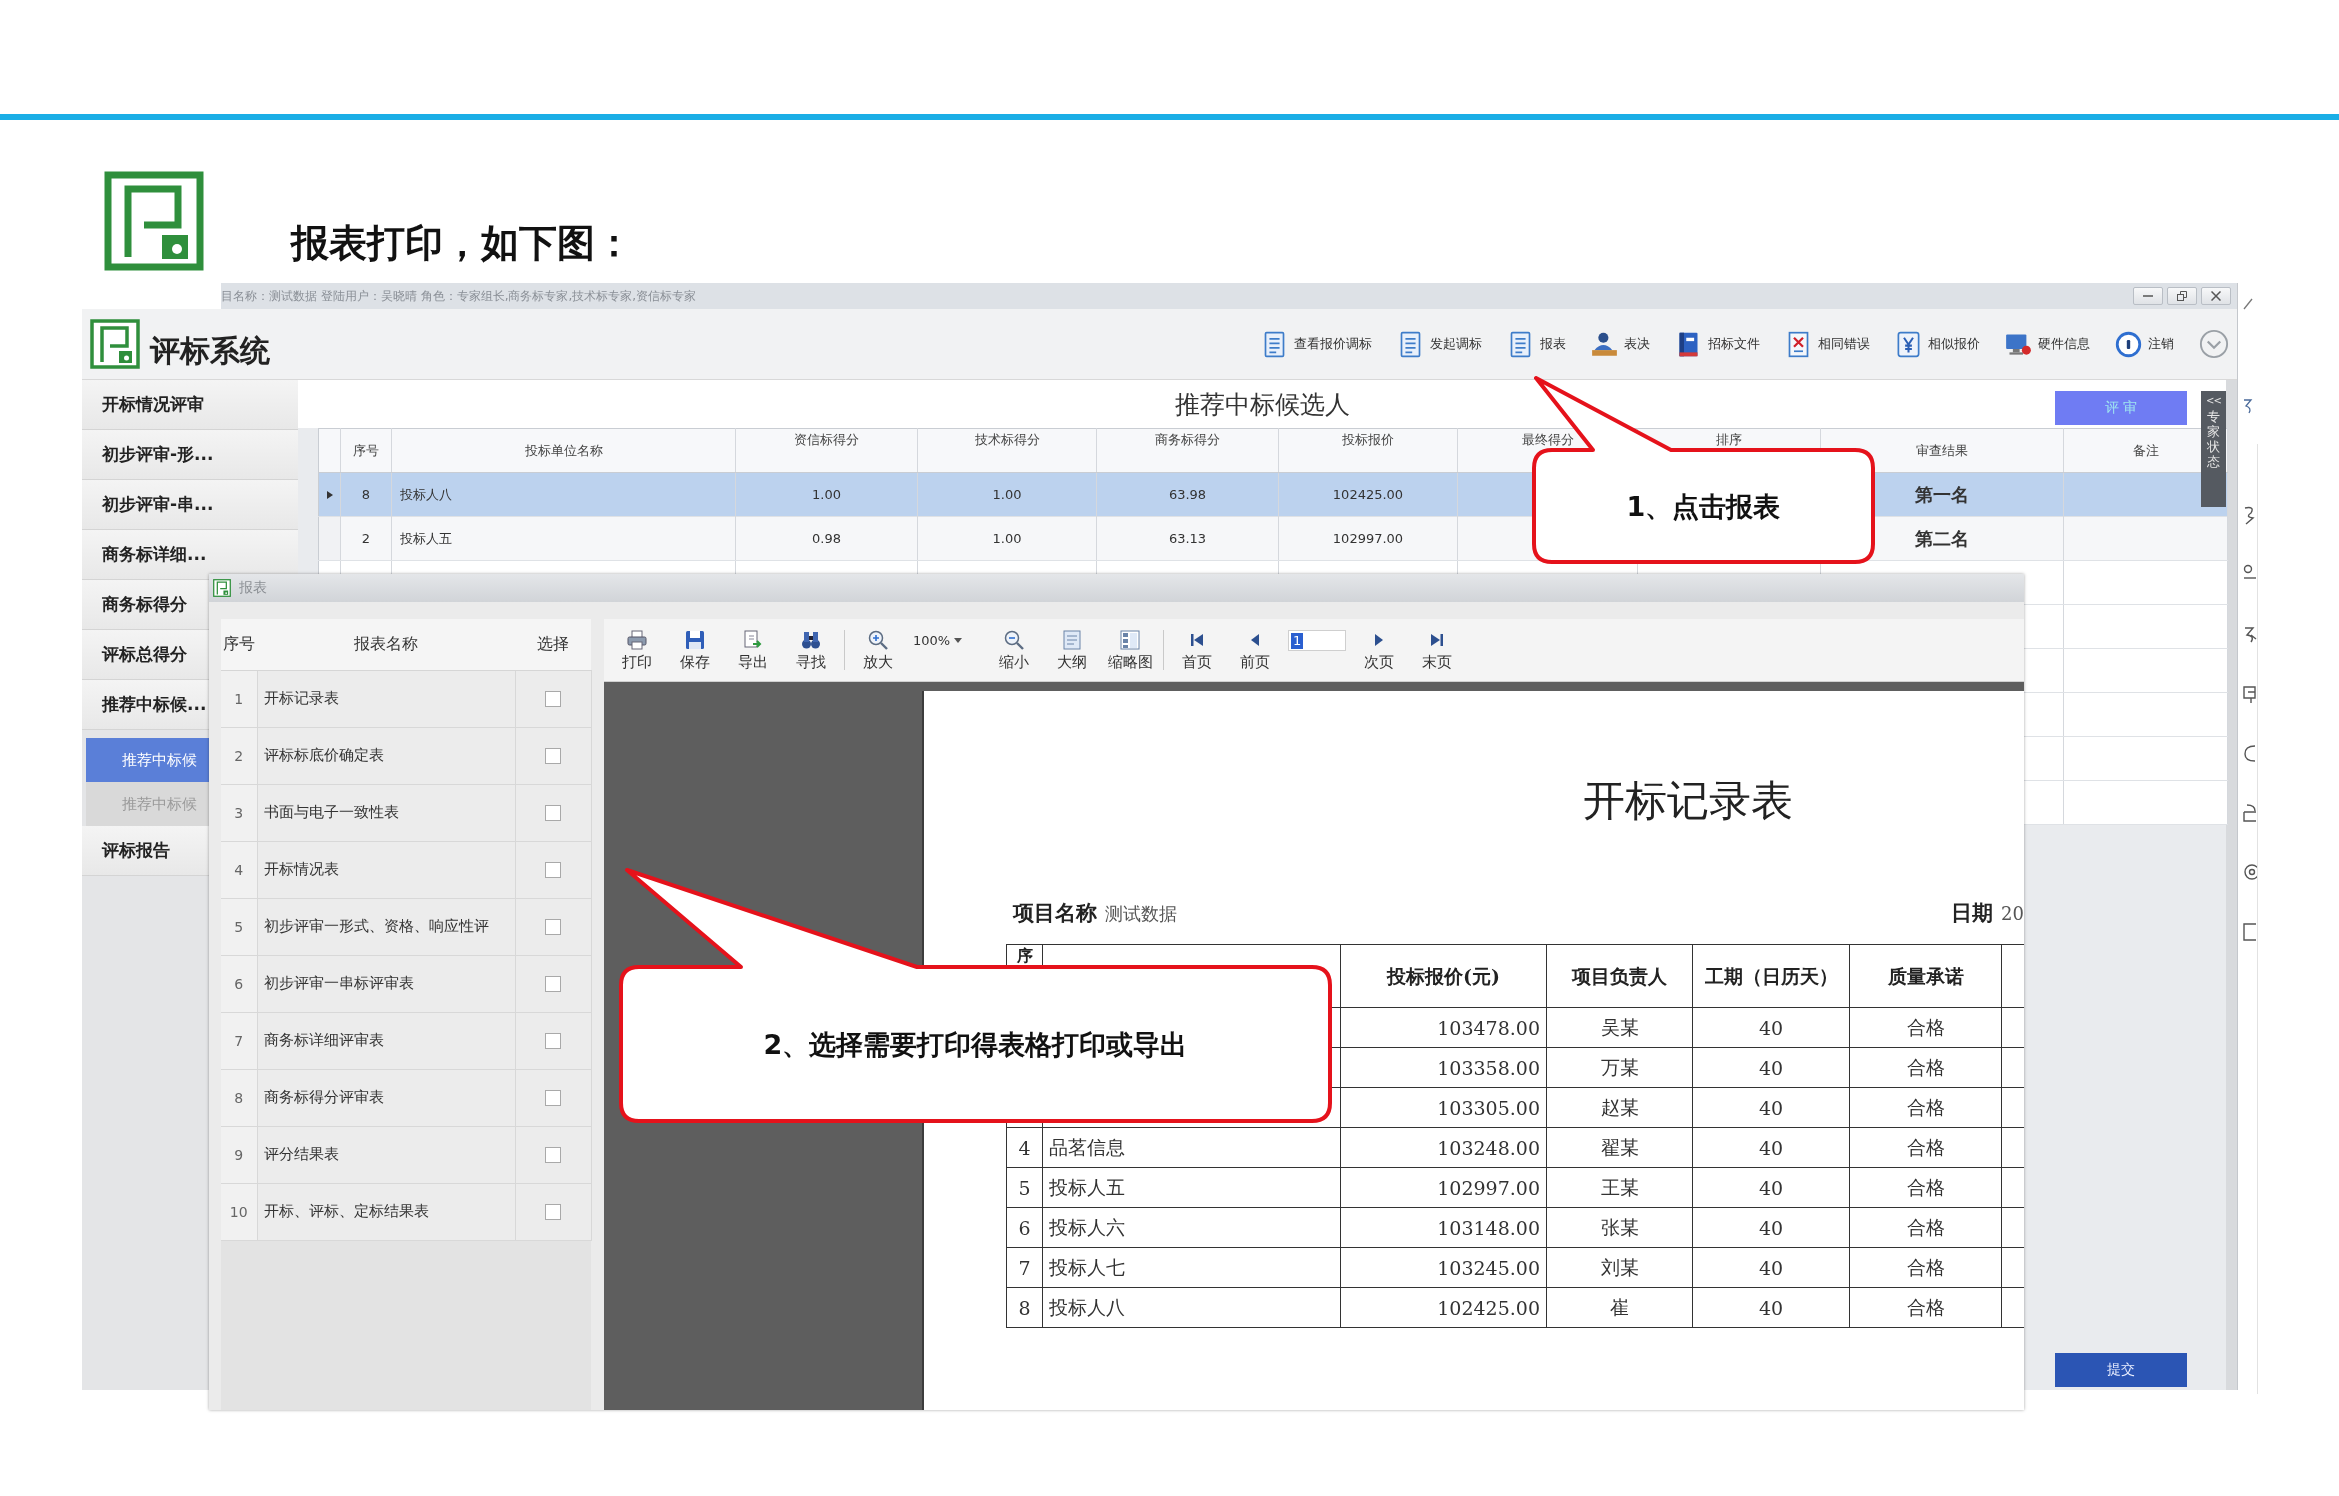 Image resolution: width=2339 pixels, height=1496 pixels. I want to click on callout-text: 1、点击报表, so click(1703, 507).